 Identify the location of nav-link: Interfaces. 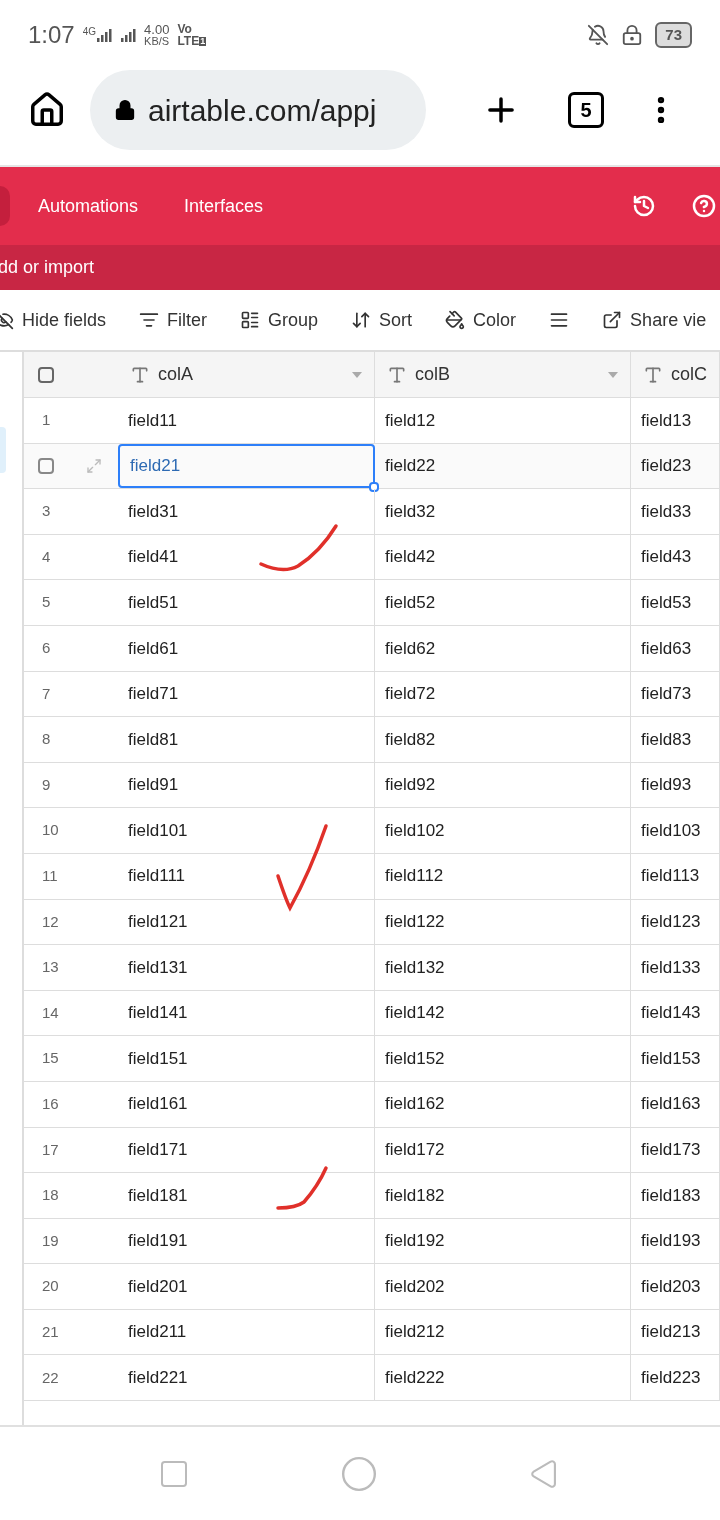
(224, 206).